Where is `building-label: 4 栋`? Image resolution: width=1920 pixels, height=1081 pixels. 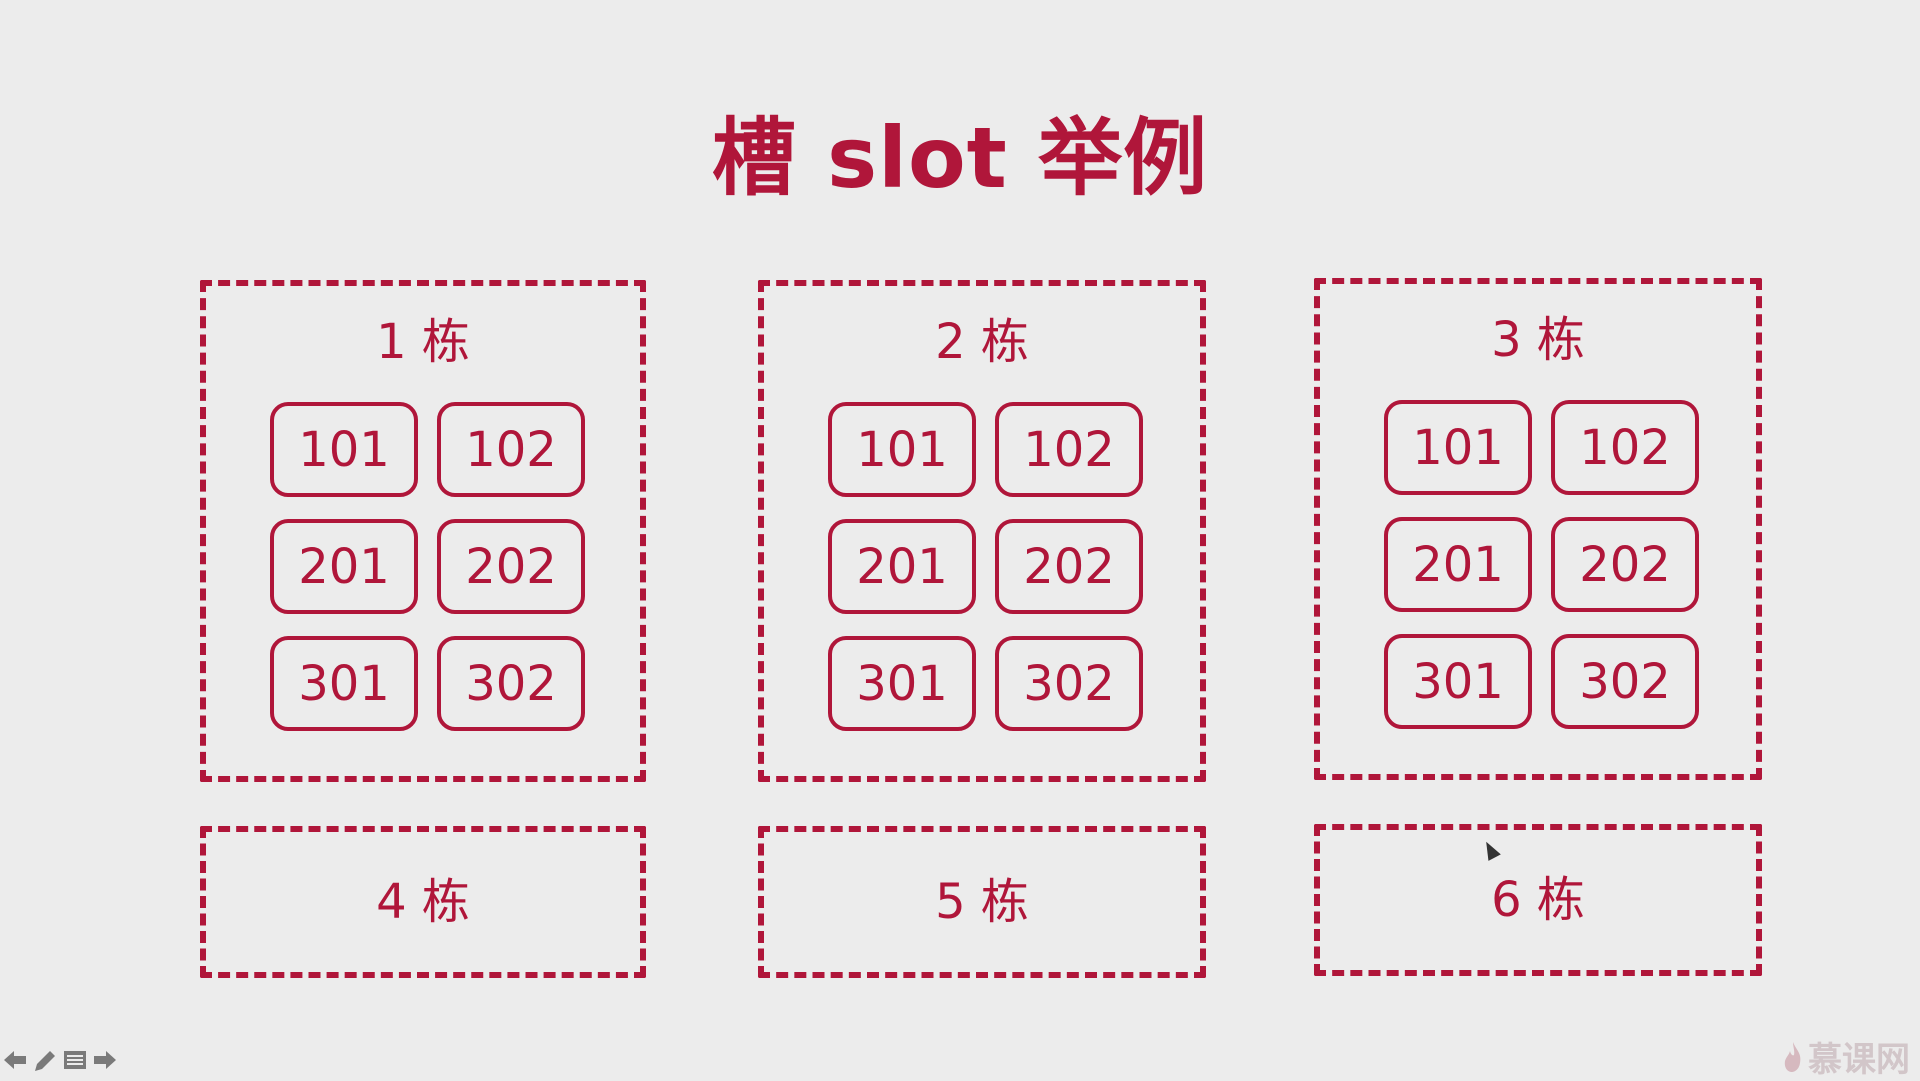 building-label: 4 栋 is located at coordinates (423, 902).